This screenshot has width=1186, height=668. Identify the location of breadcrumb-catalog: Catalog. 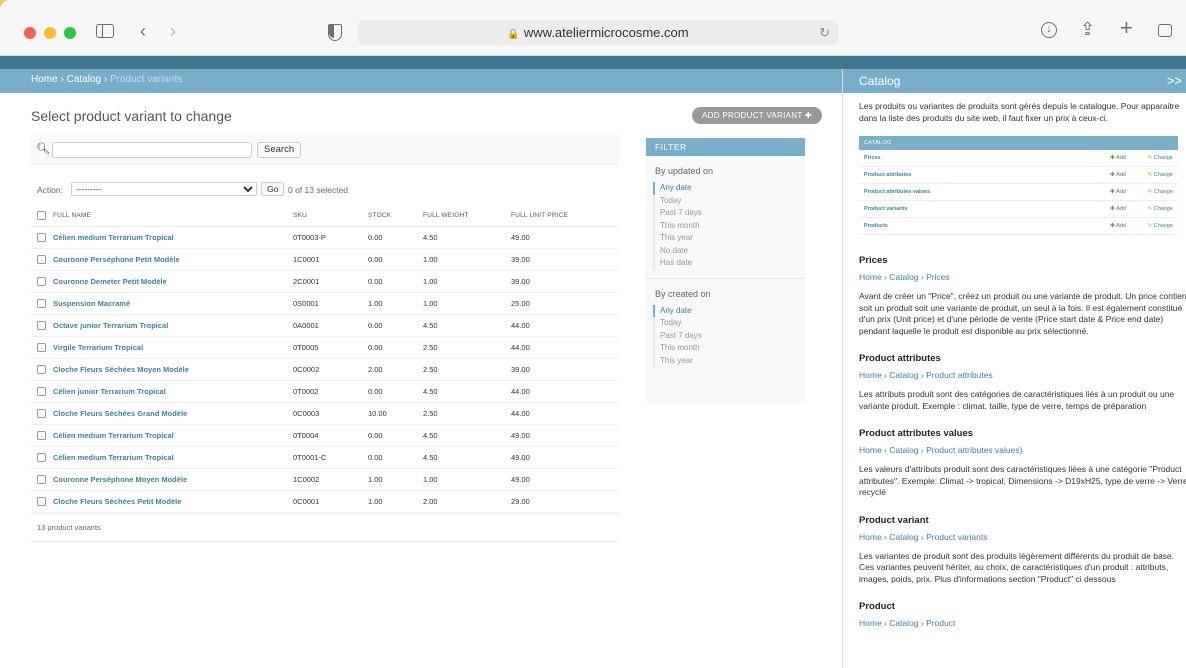
(84, 79).